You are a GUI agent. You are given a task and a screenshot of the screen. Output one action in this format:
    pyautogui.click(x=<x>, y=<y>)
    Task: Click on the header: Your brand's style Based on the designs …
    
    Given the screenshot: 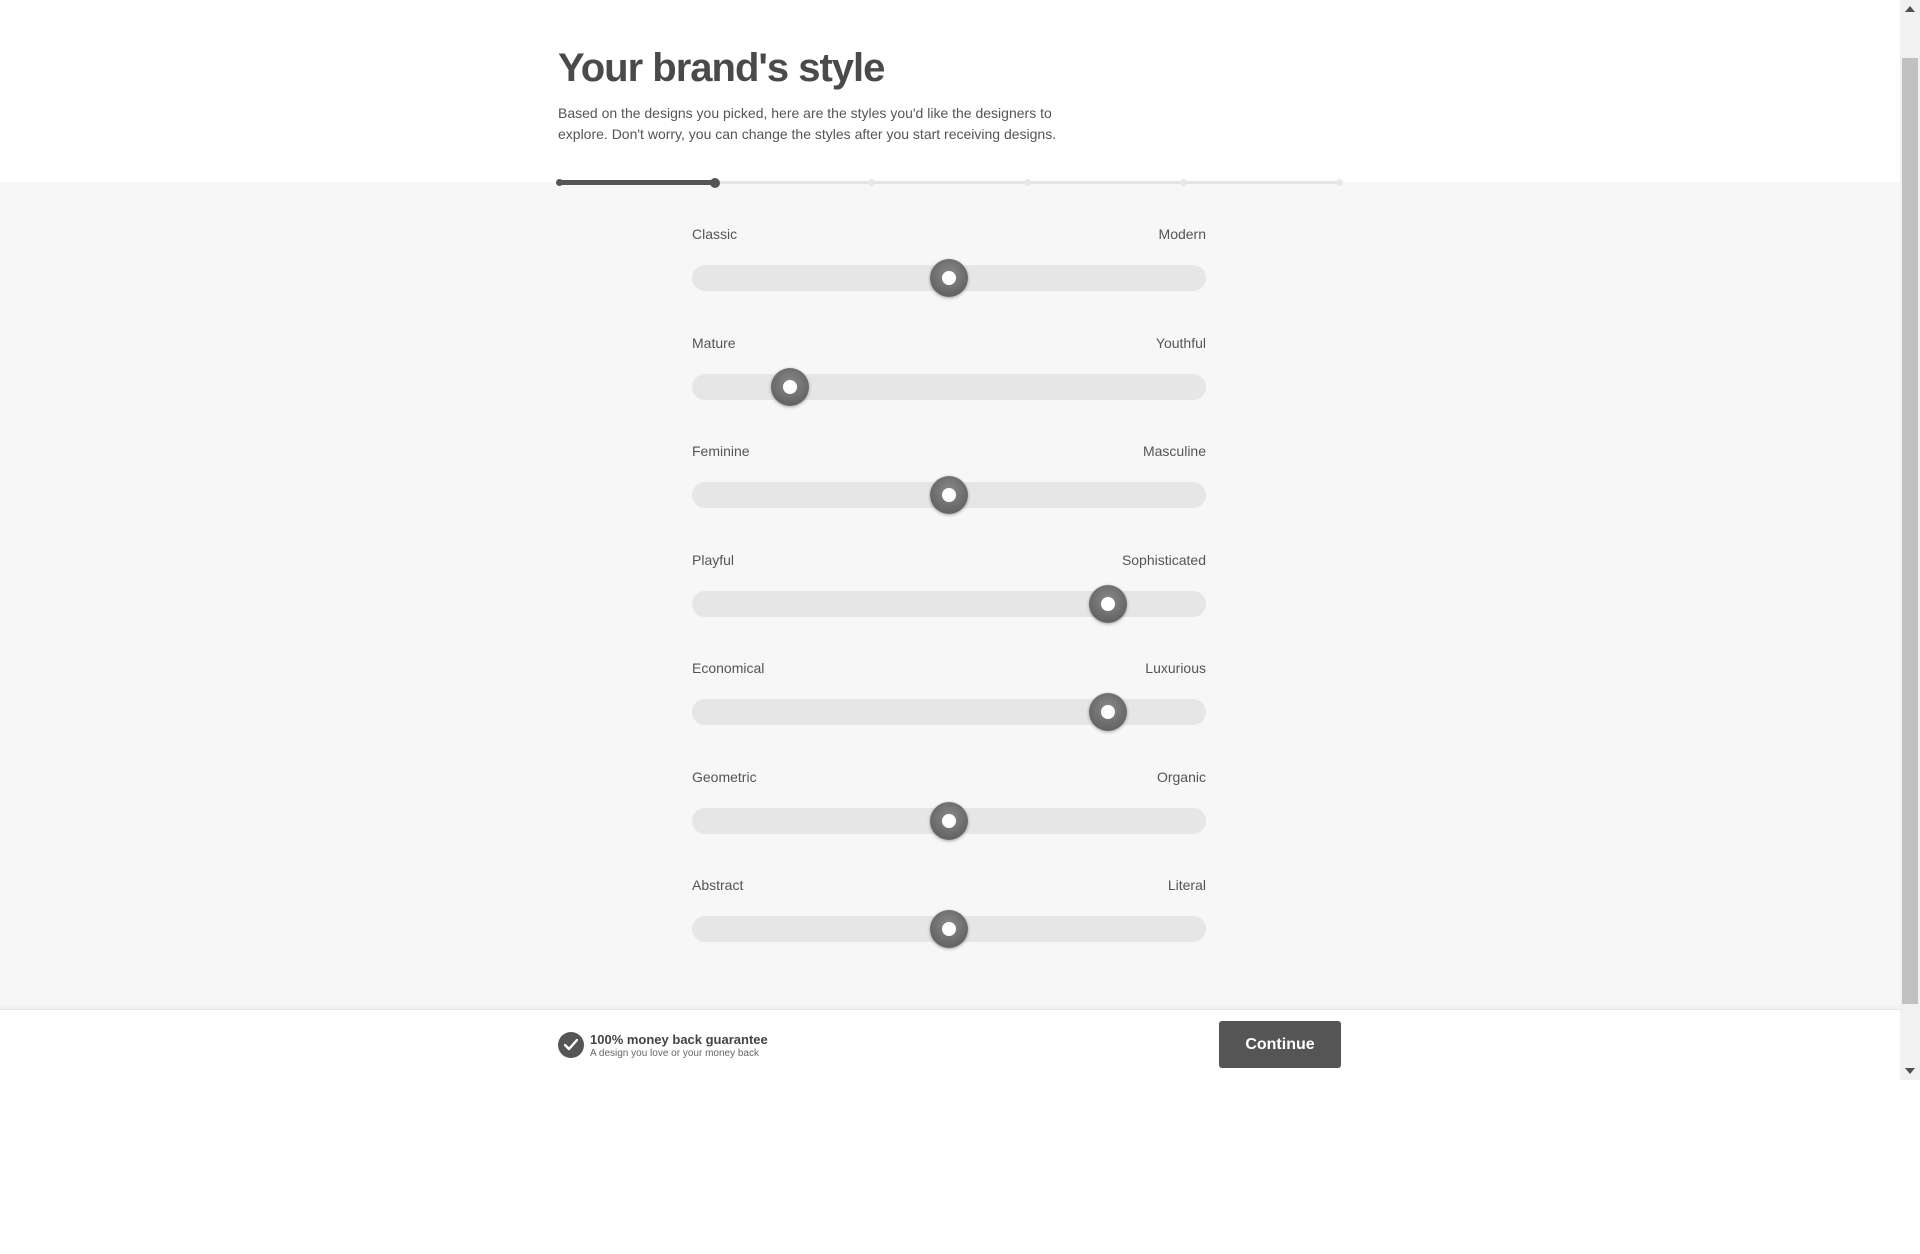 What is the action you would take?
    pyautogui.click(x=950, y=91)
    